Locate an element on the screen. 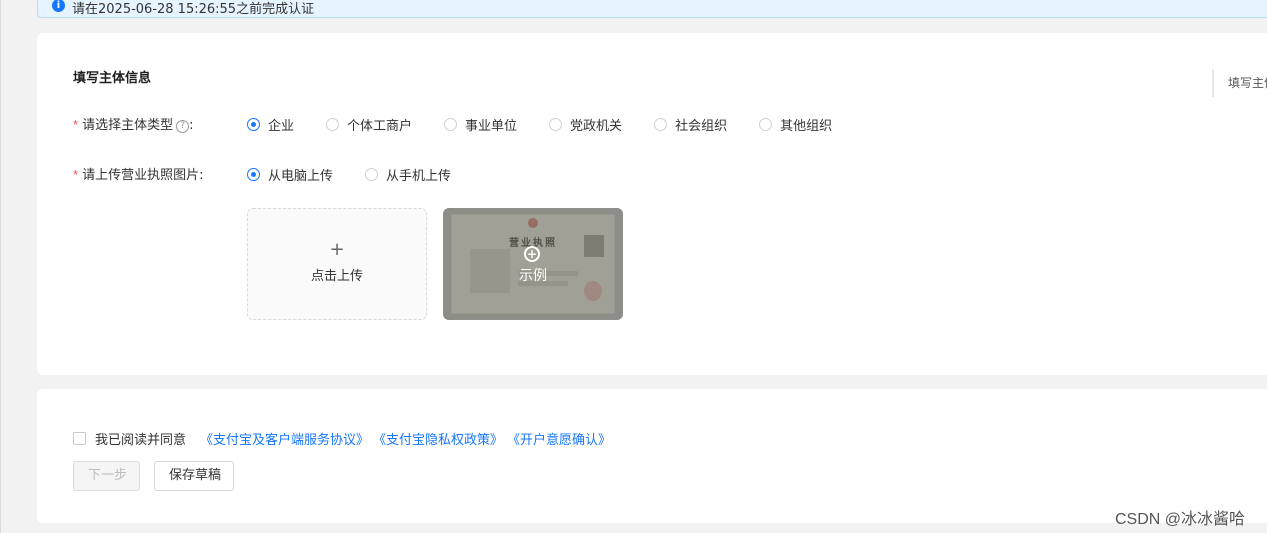 The width and height of the screenshot is (1267, 533). radio-label: 企业 is located at coordinates (281, 126).